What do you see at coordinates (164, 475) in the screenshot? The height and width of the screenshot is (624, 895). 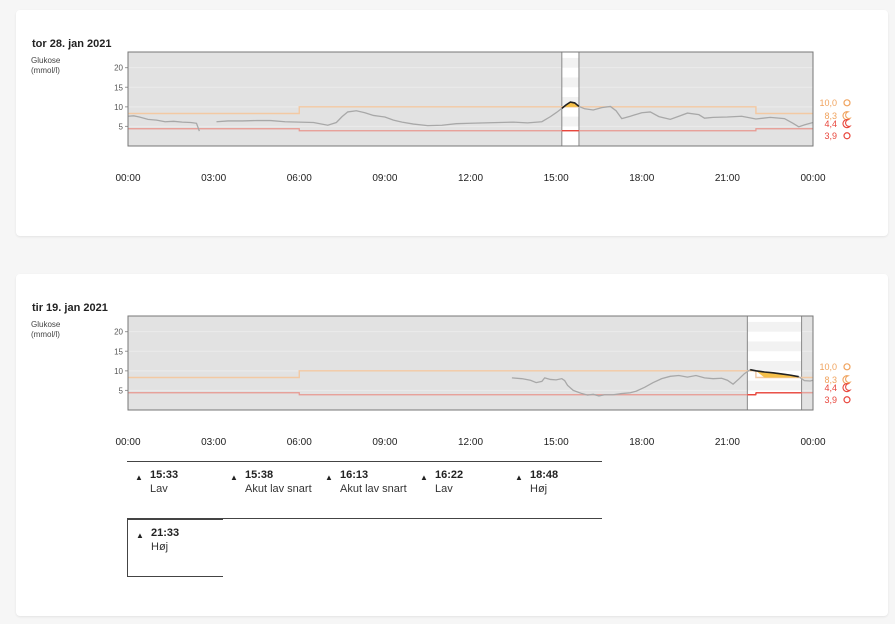 I see `event-time: 15:33` at bounding box center [164, 475].